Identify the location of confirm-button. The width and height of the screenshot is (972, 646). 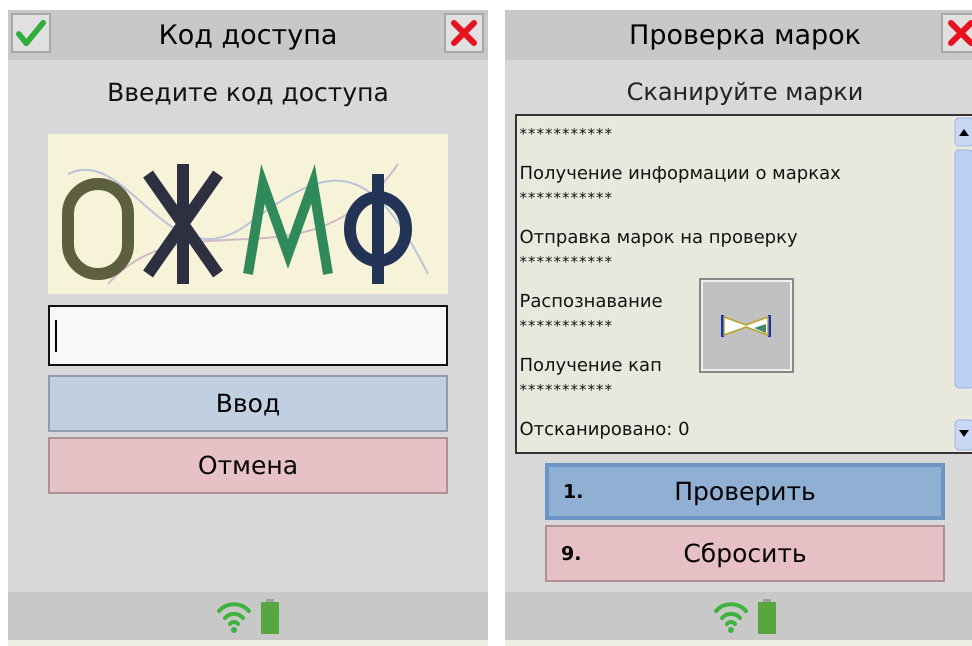
(31, 33).